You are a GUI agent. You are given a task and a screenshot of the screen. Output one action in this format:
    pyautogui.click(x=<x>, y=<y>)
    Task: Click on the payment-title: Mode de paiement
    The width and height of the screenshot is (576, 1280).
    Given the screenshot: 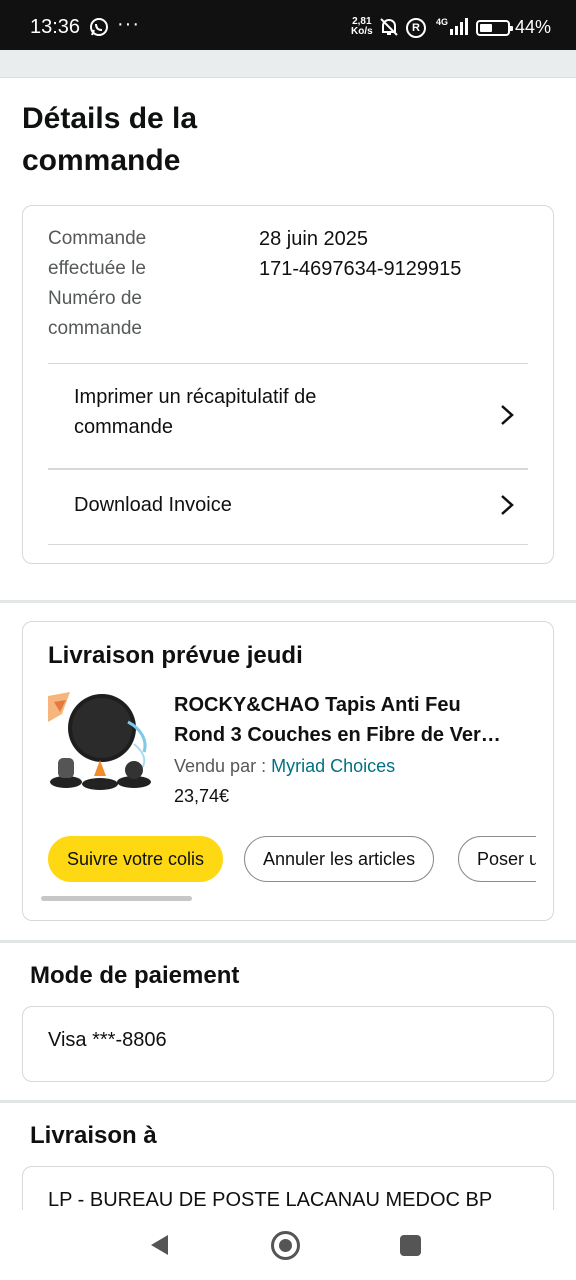 What is the action you would take?
    pyautogui.click(x=135, y=975)
    